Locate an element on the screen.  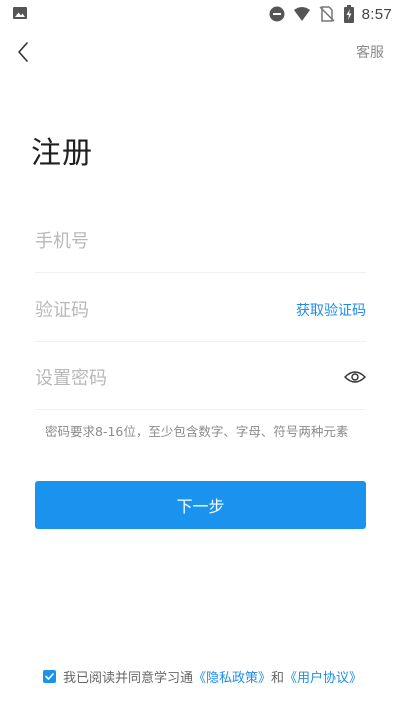
status-bar: 8:57 is located at coordinates (200, 14).